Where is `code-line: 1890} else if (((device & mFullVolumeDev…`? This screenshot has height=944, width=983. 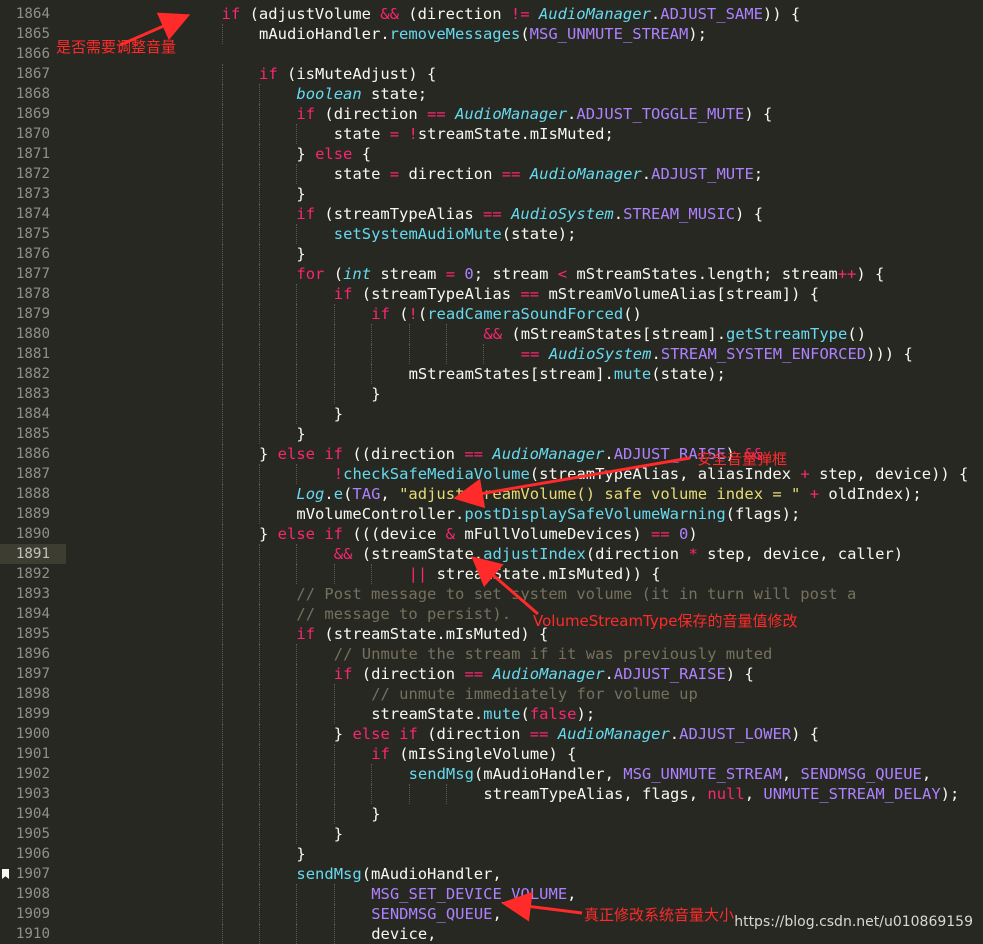 code-line: 1890} else if (((device & mFullVolumeDev… is located at coordinates (491, 534).